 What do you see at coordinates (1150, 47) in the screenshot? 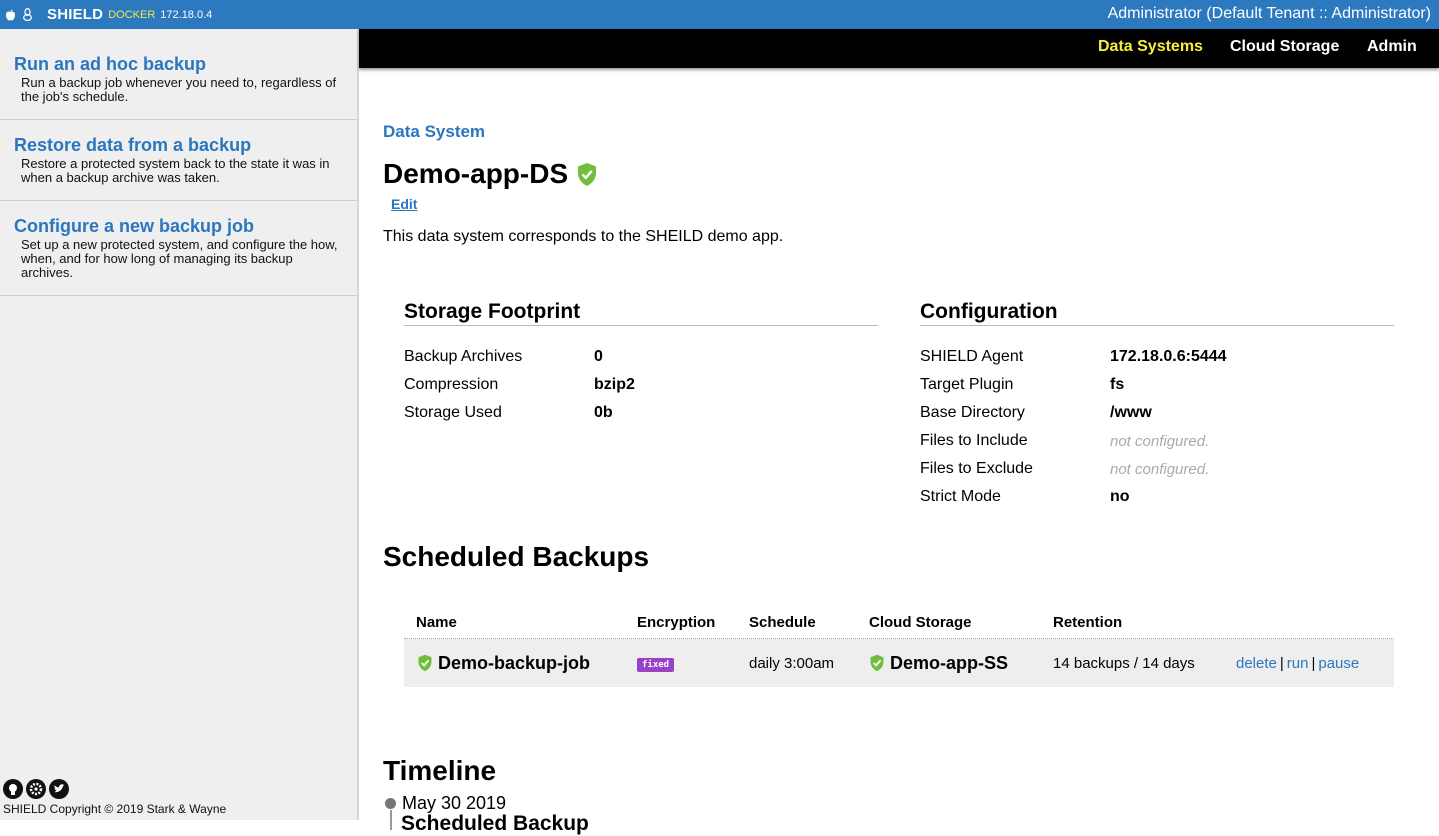
I see `nav-data-systems: Data Systems` at bounding box center [1150, 47].